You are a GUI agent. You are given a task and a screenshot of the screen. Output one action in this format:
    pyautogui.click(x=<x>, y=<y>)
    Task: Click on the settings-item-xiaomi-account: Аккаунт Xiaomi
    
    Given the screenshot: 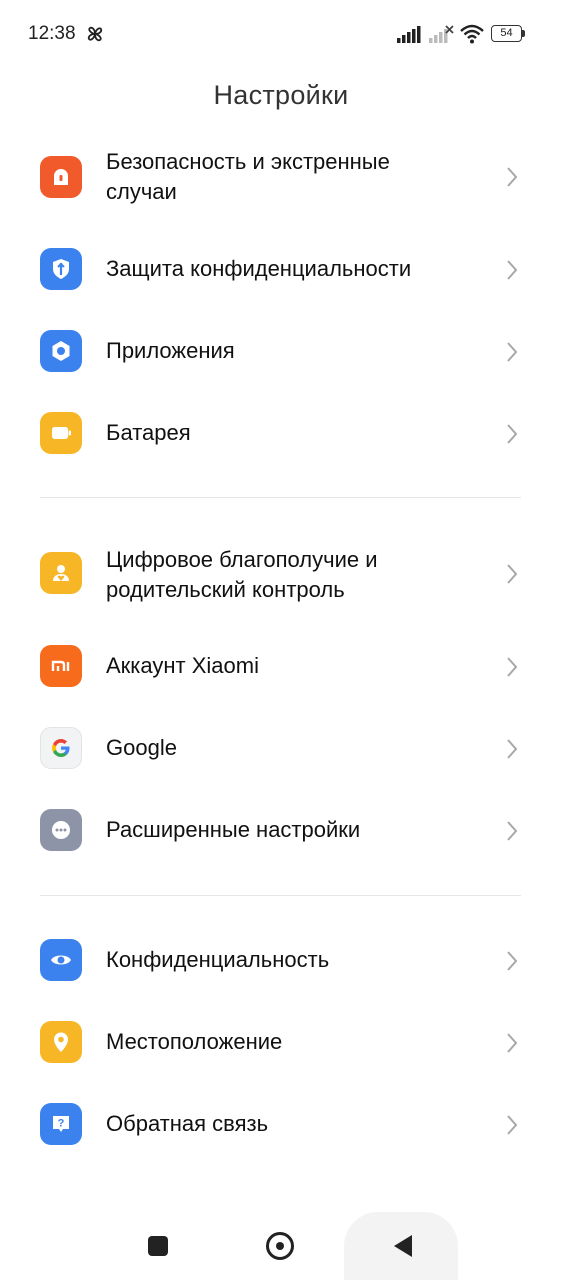 What is the action you would take?
    pyautogui.click(x=281, y=667)
    